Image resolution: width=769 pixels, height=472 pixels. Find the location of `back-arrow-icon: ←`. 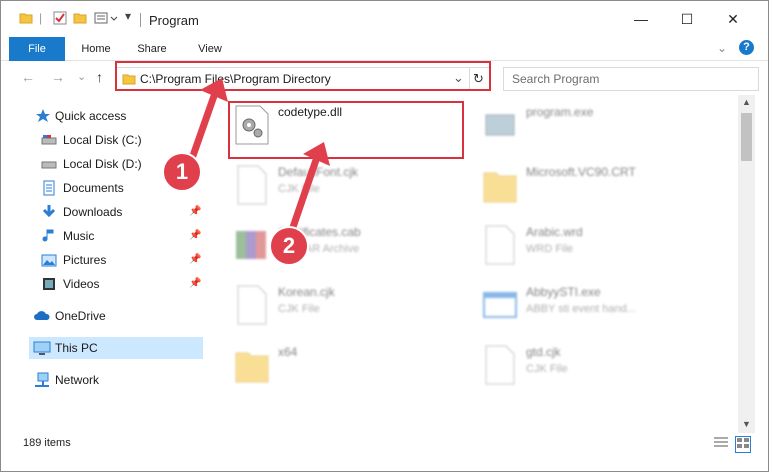

back-arrow-icon: ← is located at coordinates (28, 77).